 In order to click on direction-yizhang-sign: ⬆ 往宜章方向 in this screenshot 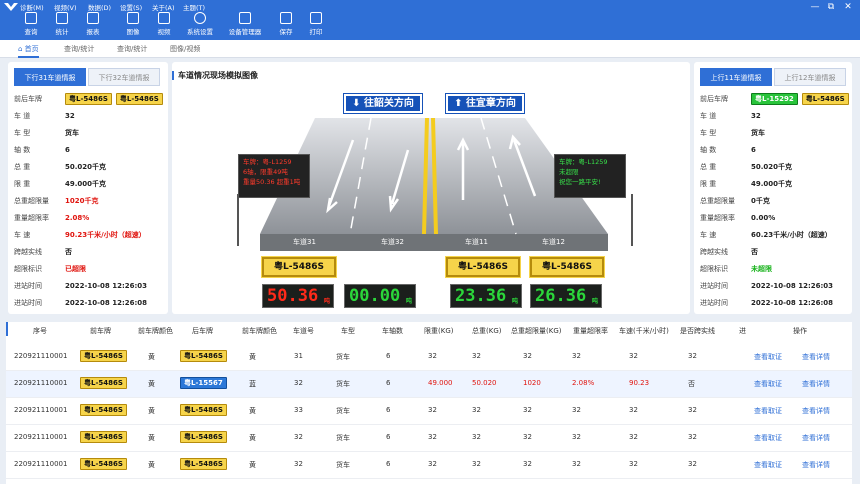, I will do `click(485, 103)`.